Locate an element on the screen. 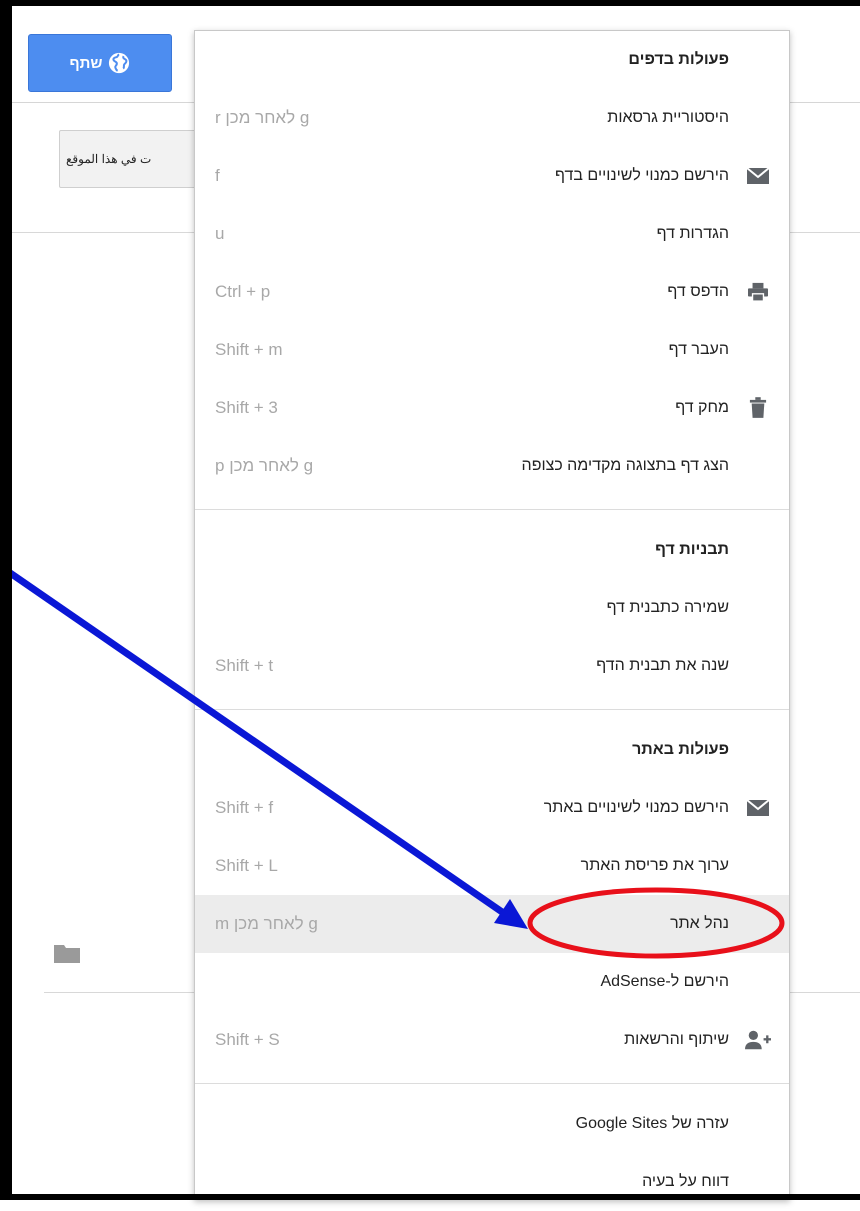 The height and width of the screenshot is (1211, 860). menu-item-label: נהל אתר is located at coordinates (699, 923).